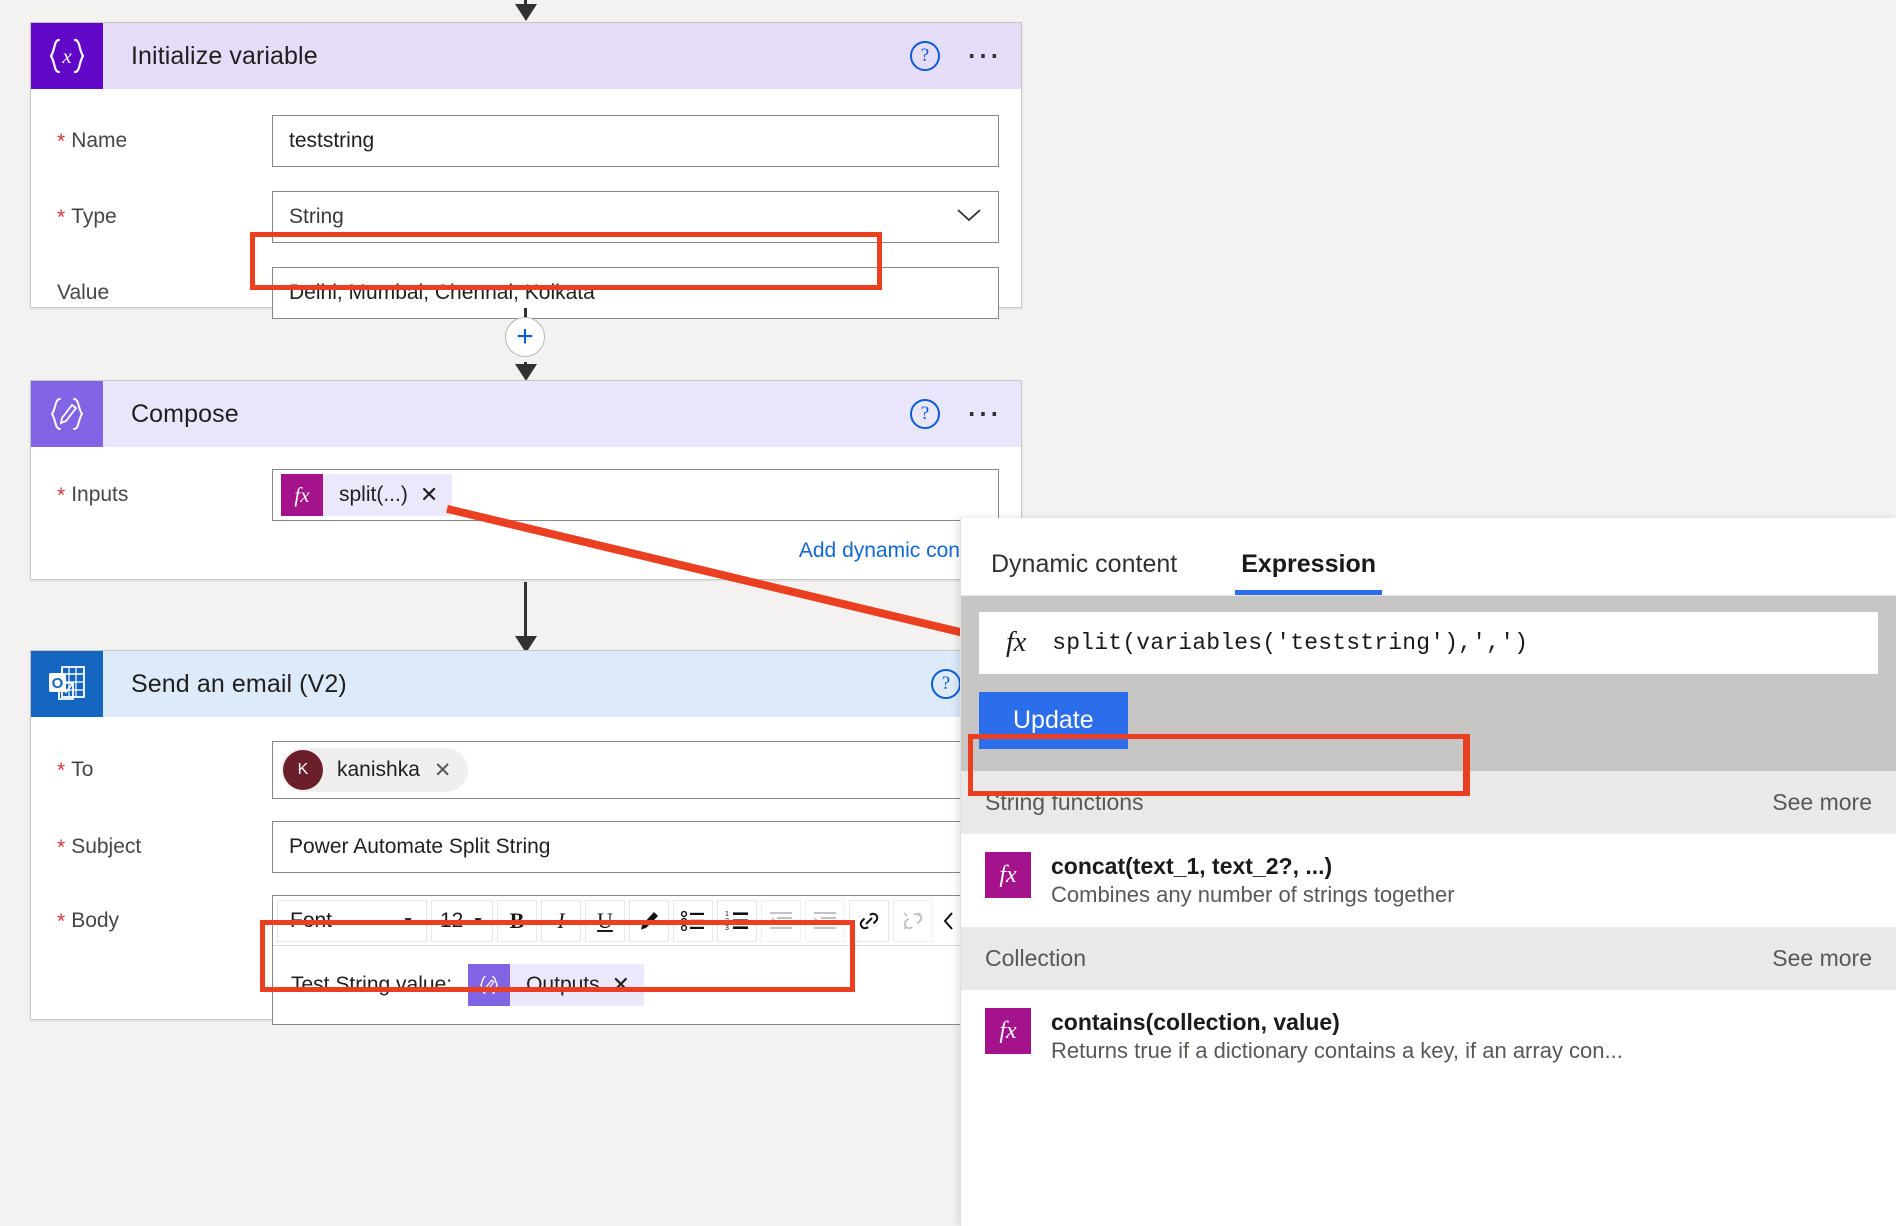 This screenshot has height=1226, width=1896. Describe the element at coordinates (303, 770) in the screenshot. I see `avatar: K` at that location.